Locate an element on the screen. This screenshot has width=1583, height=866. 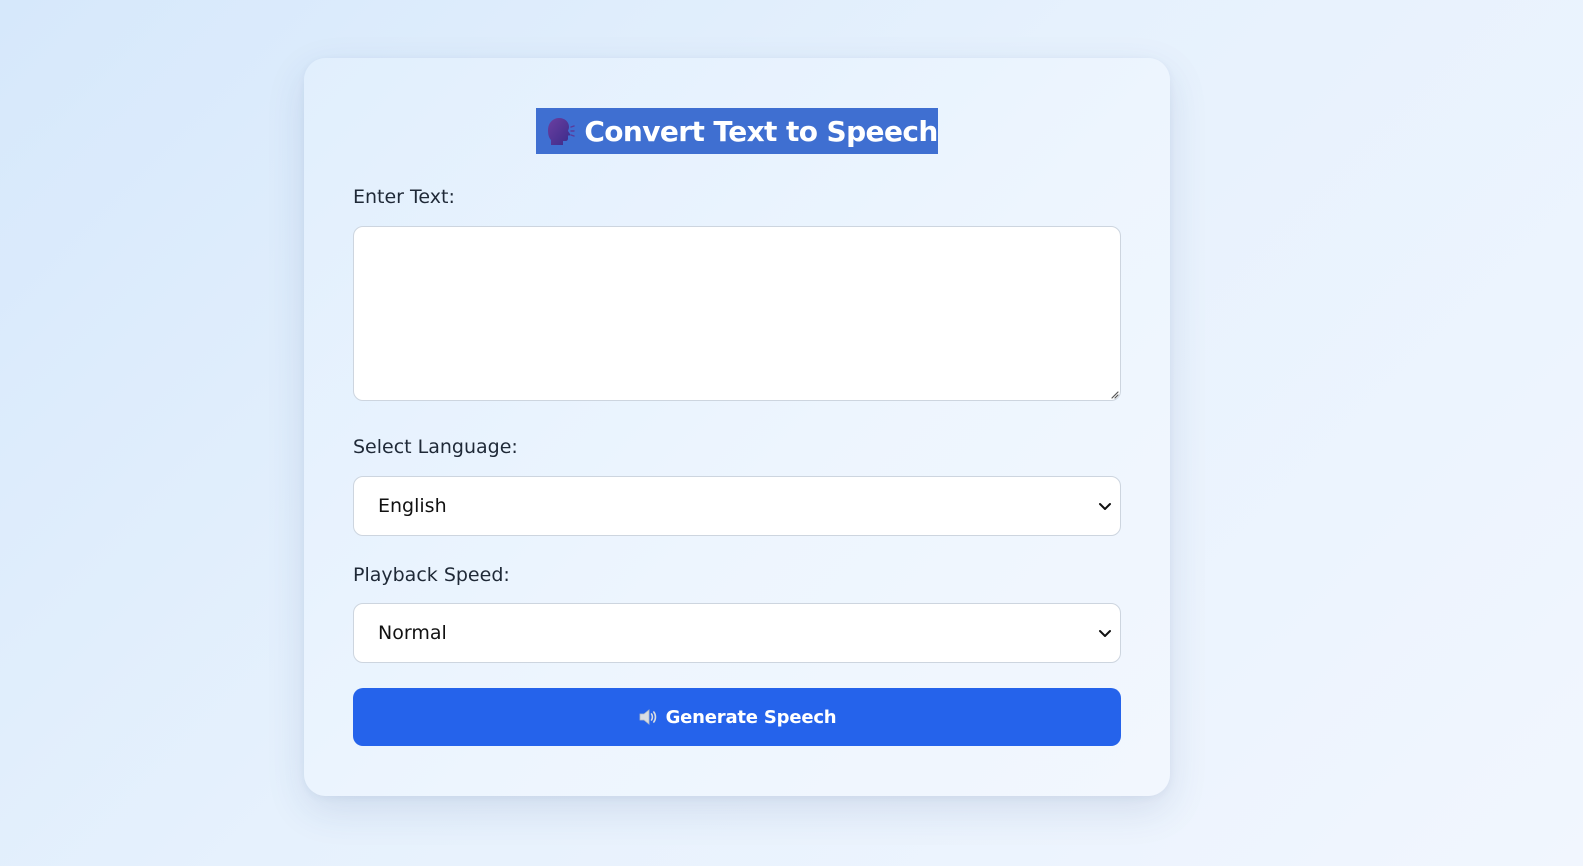
speed-label: Playback Speed: is located at coordinates (431, 575).